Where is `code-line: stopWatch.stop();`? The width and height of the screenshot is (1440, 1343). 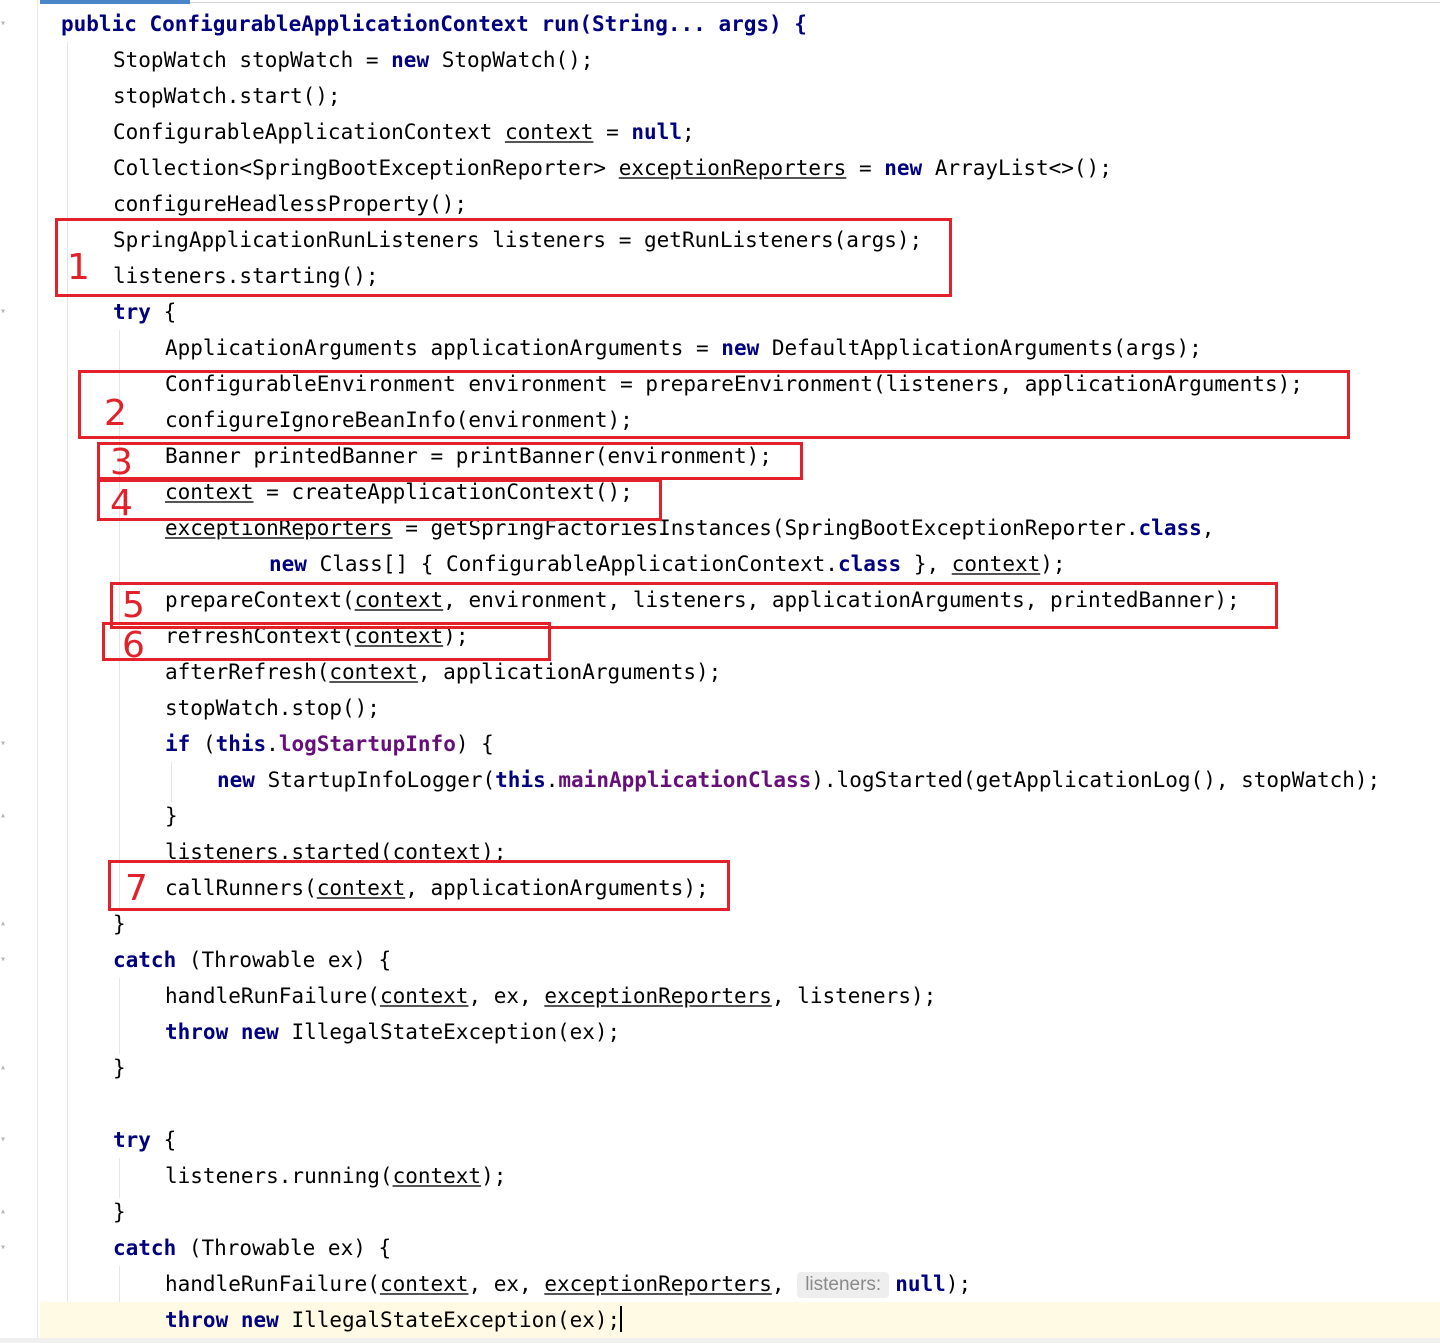 code-line: stopWatch.stop(); is located at coordinates (272, 708).